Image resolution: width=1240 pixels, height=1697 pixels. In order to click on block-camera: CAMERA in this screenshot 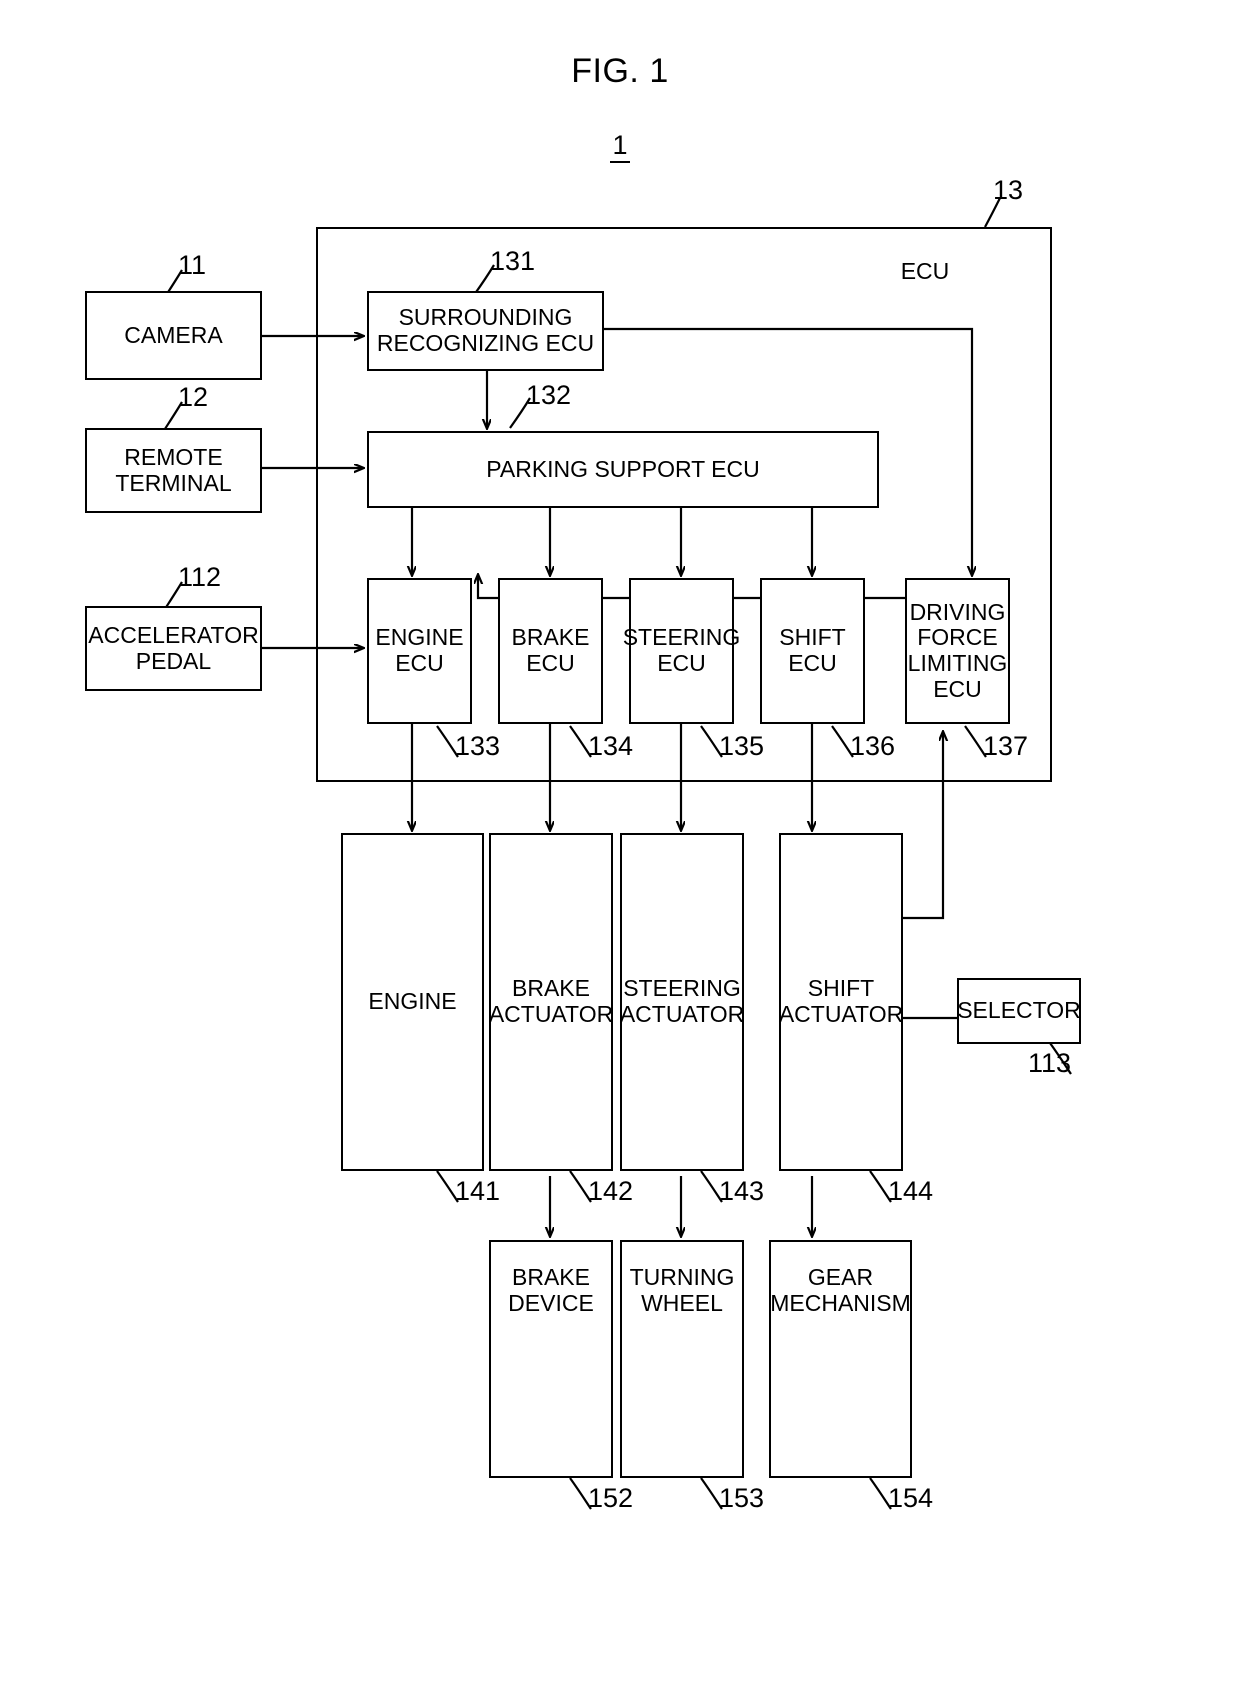, I will do `click(173, 335)`.